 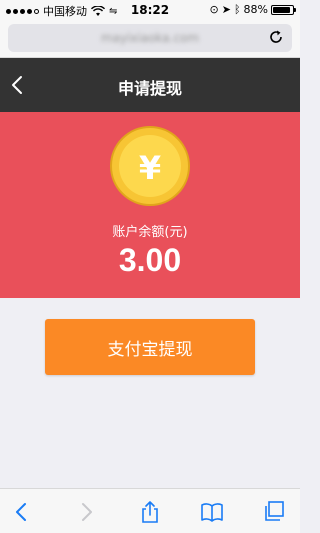 I want to click on battery-fill, so click(x=281, y=9).